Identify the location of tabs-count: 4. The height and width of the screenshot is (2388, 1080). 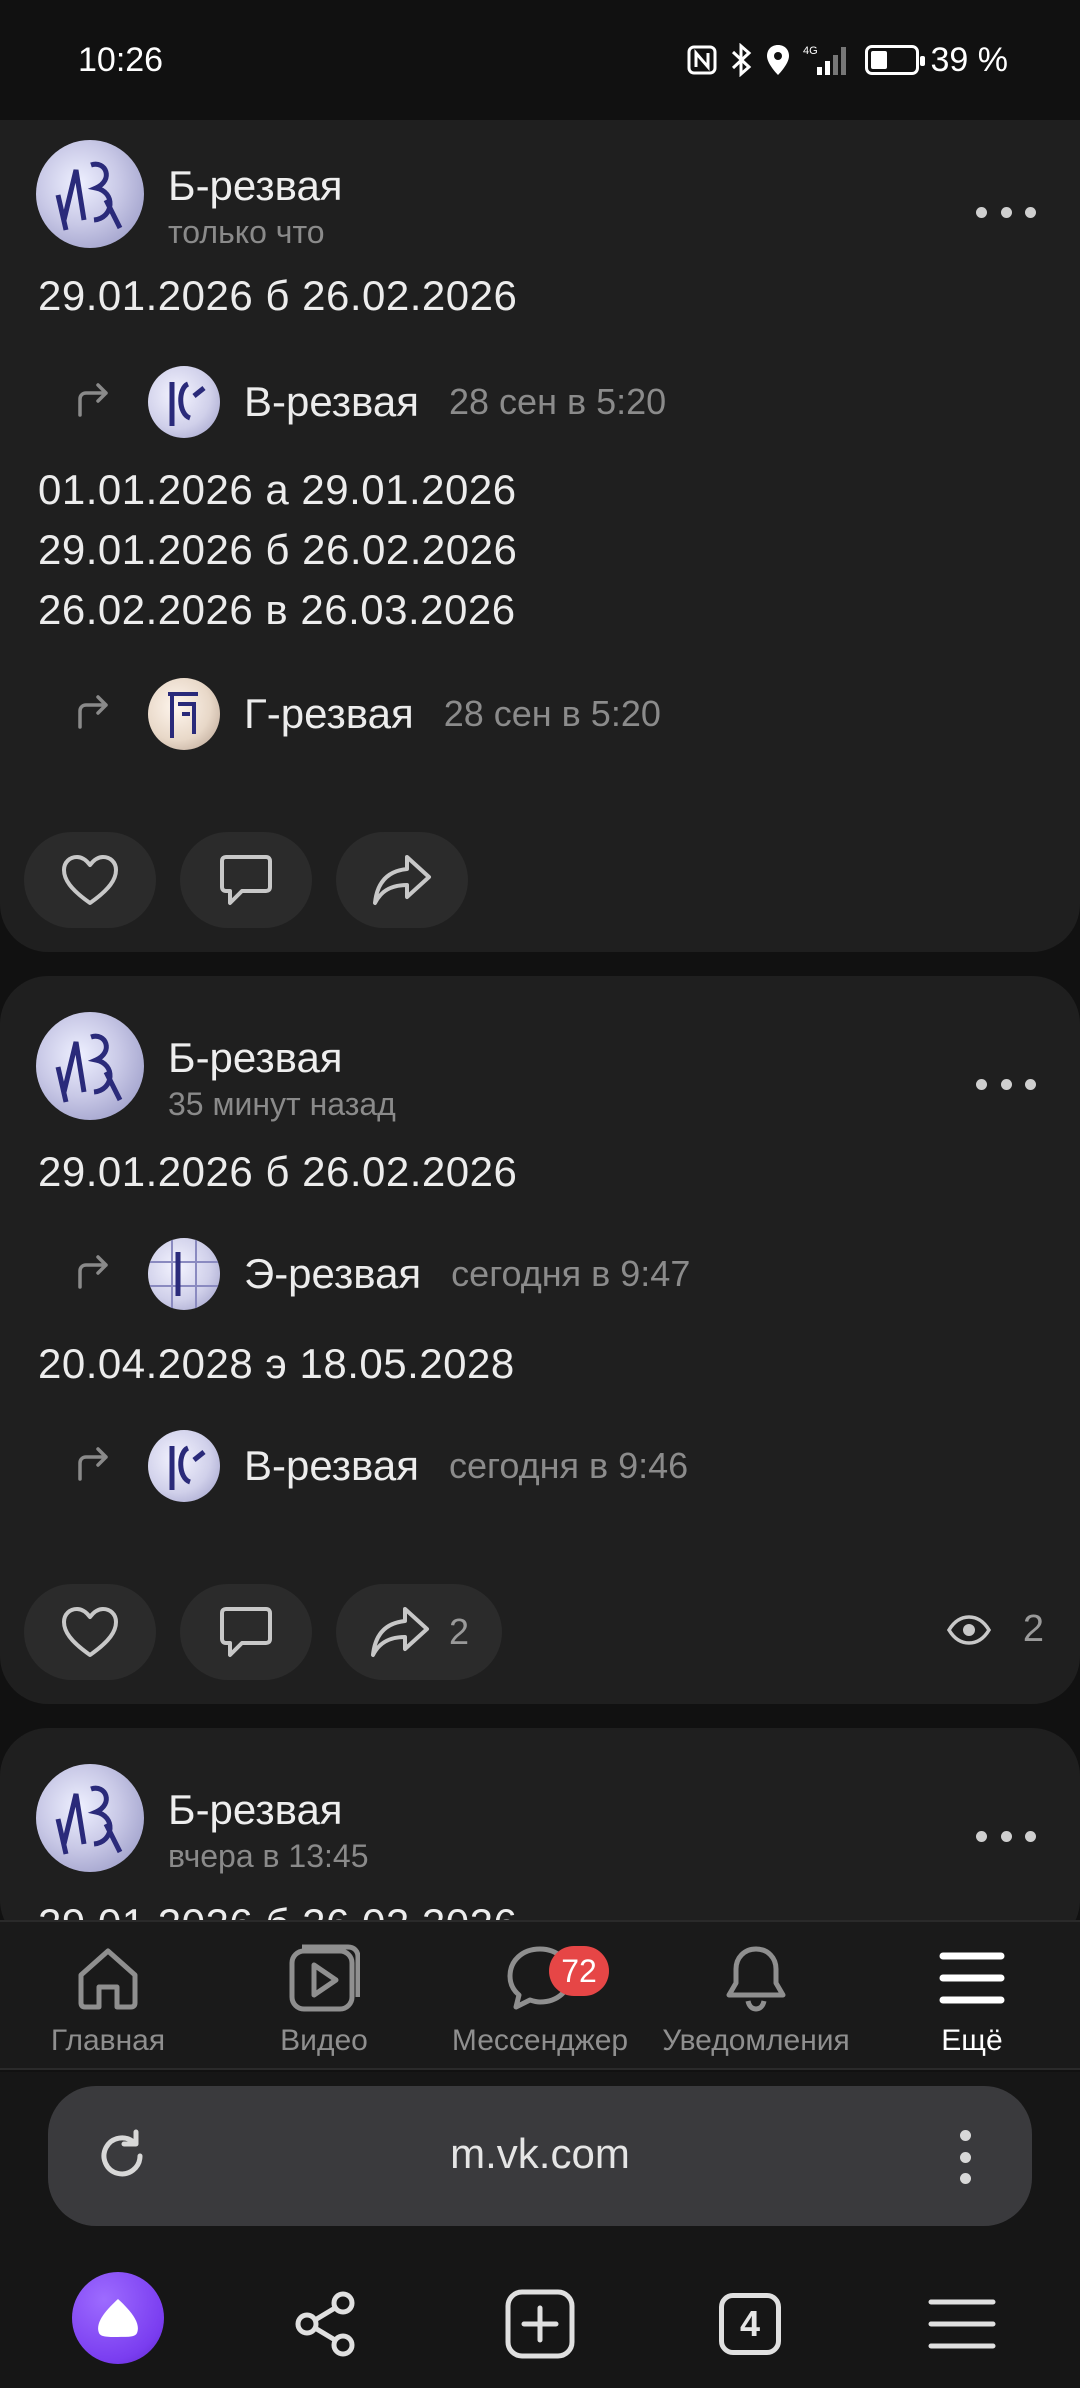
(750, 2324).